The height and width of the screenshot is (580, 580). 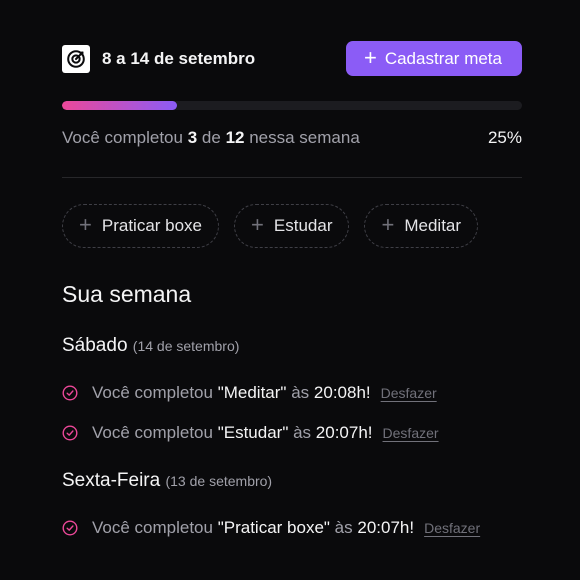 I want to click on pending-goal-praticar-boxe: + Praticar boxe, so click(x=141, y=226).